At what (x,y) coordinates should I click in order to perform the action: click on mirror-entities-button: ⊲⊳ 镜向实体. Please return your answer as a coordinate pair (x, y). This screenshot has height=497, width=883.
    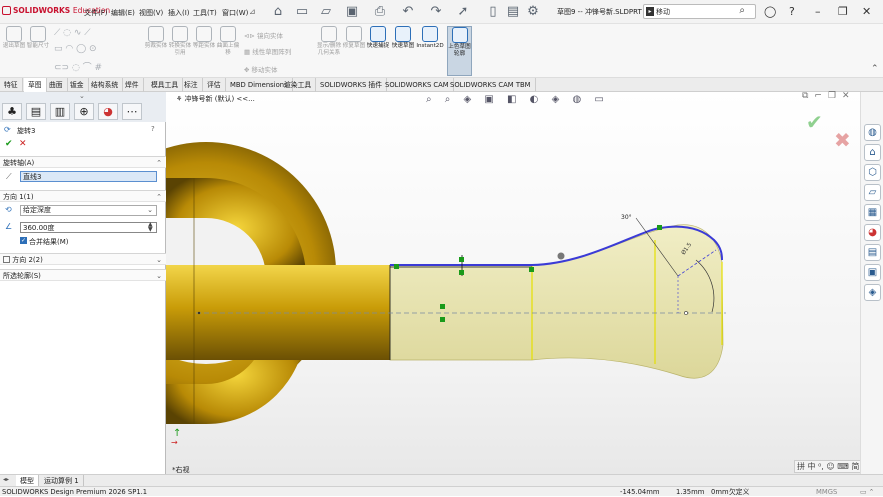
    Looking at the image, I should click on (263, 35).